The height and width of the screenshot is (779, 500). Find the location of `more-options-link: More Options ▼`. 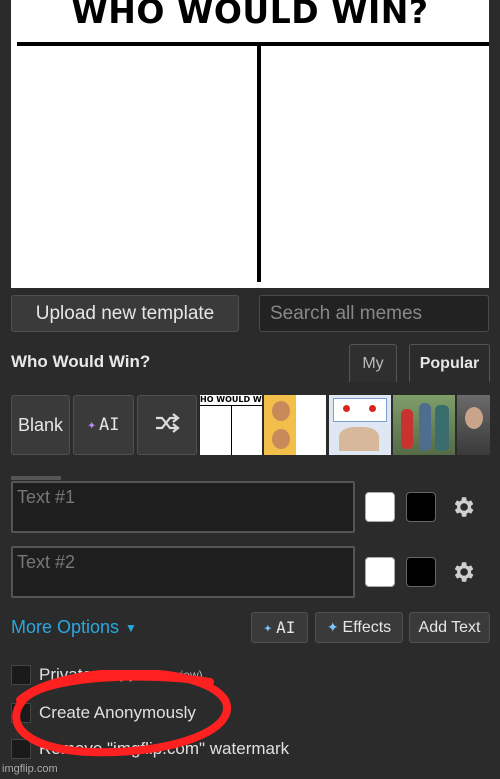

more-options-link: More Options ▼ is located at coordinates (74, 627).